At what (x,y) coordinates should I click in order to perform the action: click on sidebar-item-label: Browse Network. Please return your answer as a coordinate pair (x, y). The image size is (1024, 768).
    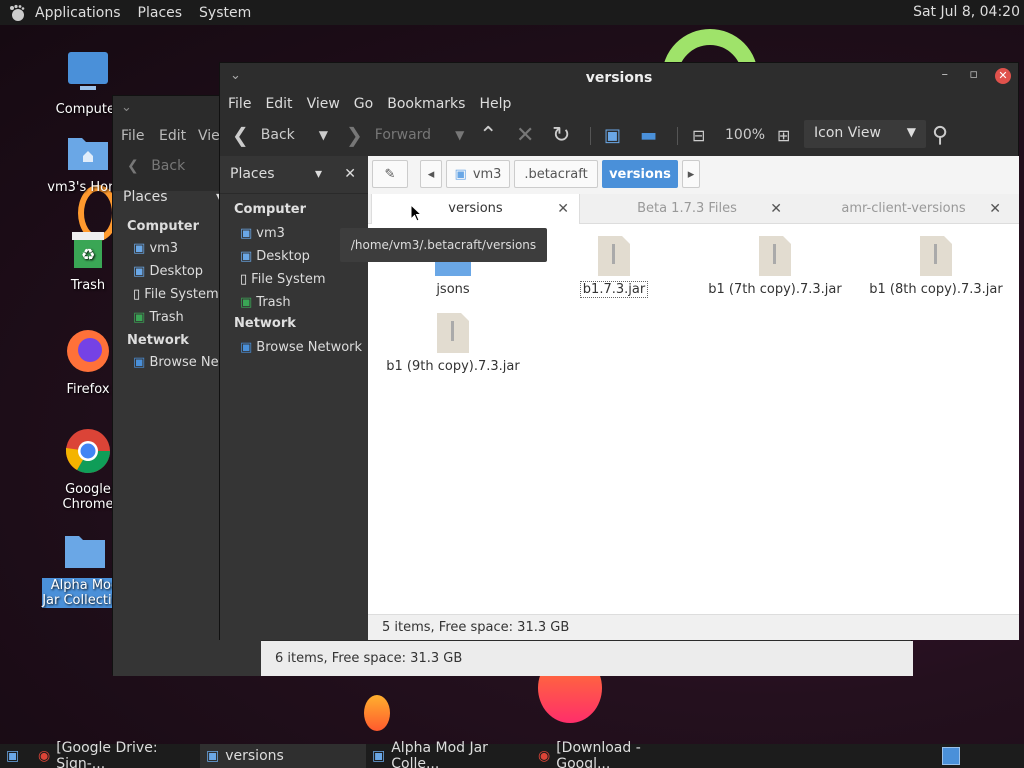
    Looking at the image, I should click on (309, 347).